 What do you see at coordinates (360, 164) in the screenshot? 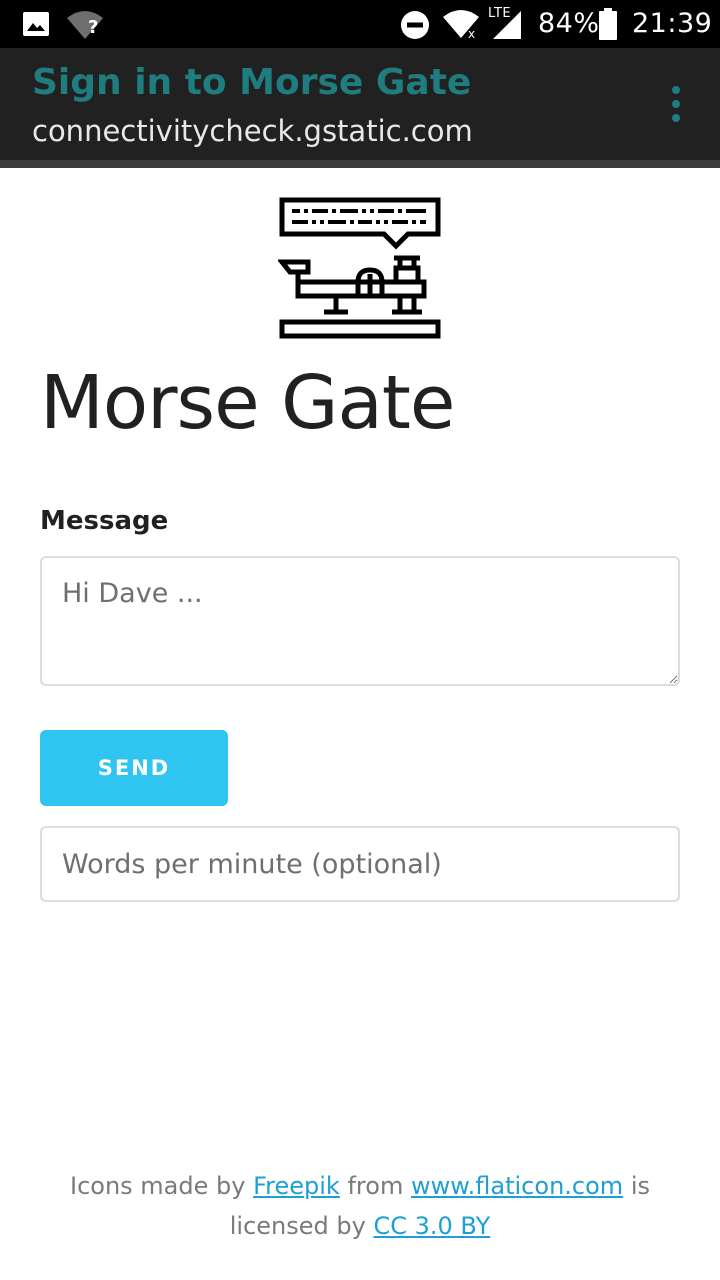
I see `header-divider` at bounding box center [360, 164].